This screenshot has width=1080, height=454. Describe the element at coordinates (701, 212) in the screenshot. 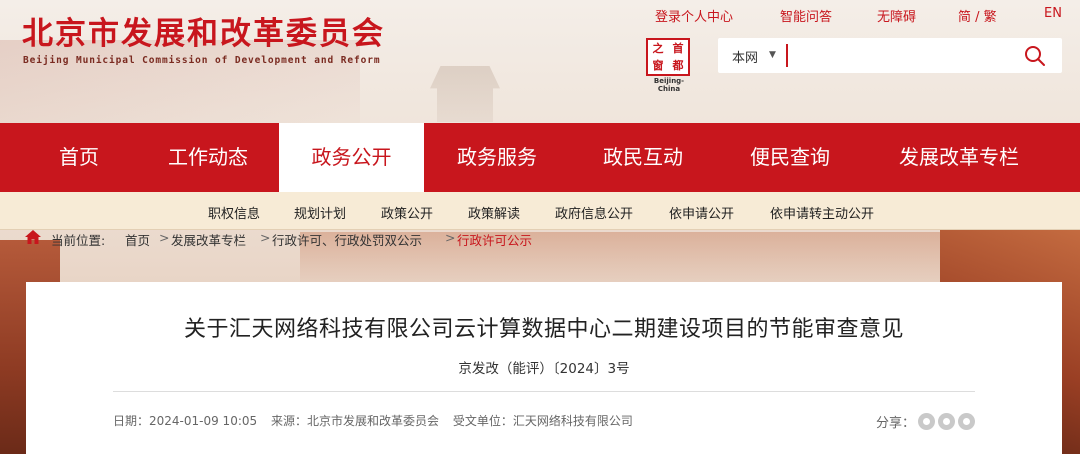

I see `subnav-item-disclosure-on-request: 依申请公开` at that location.